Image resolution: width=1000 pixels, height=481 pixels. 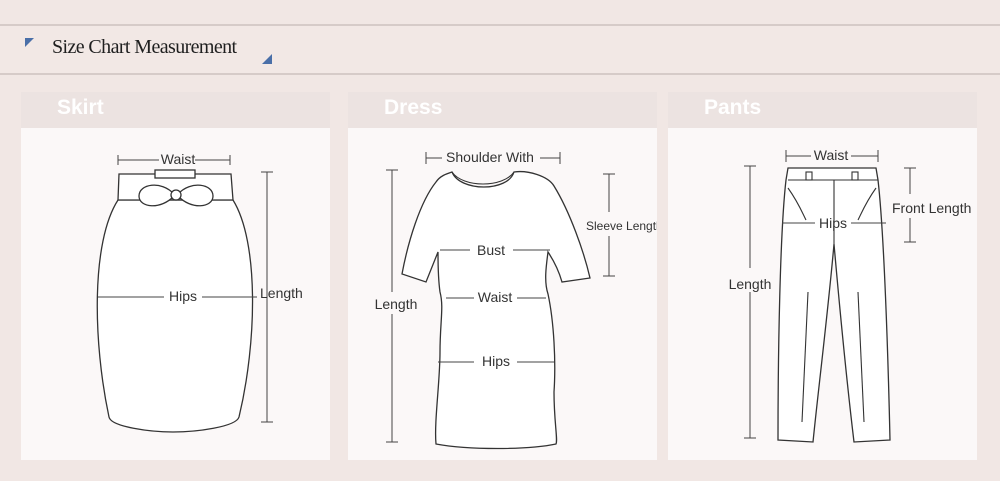 I want to click on header-bottom-rule, so click(x=500, y=74).